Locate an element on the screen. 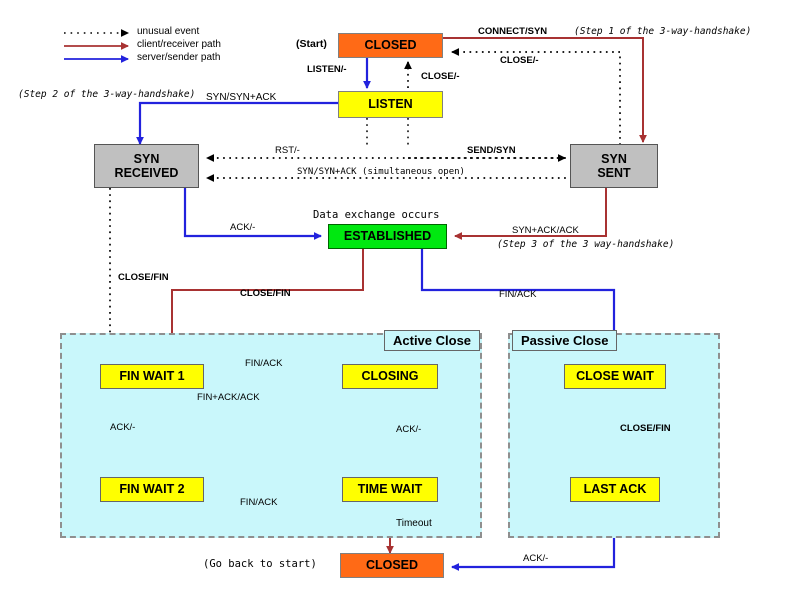  label-close-fin-dotted: CLOSE/FIN is located at coordinates (143, 277).